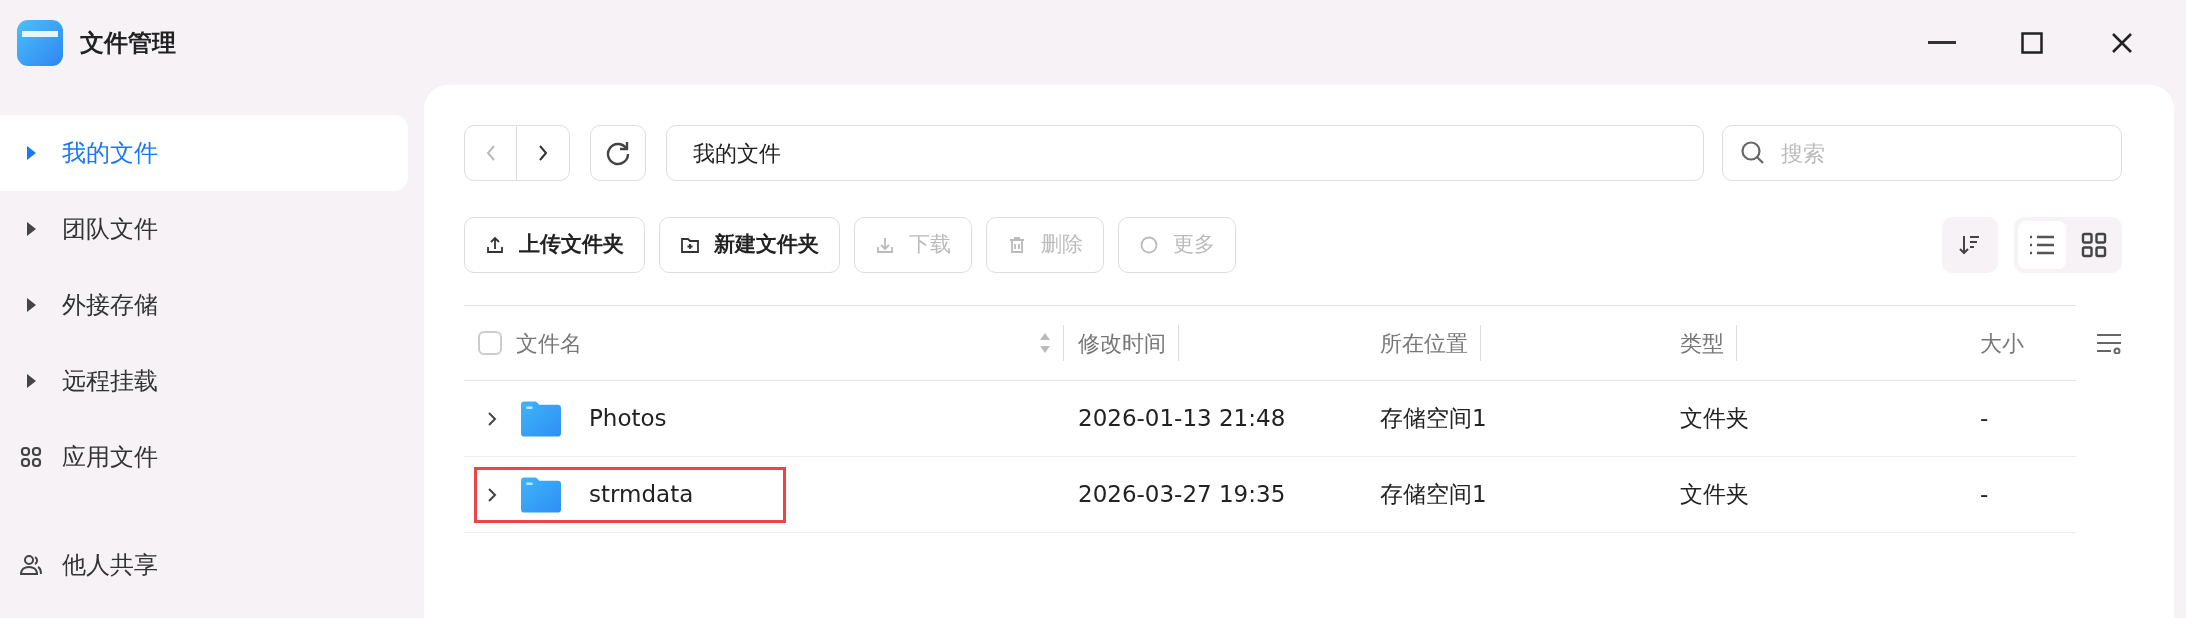 This screenshot has width=2186, height=618. What do you see at coordinates (495, 245) in the screenshot?
I see `upload-icon` at bounding box center [495, 245].